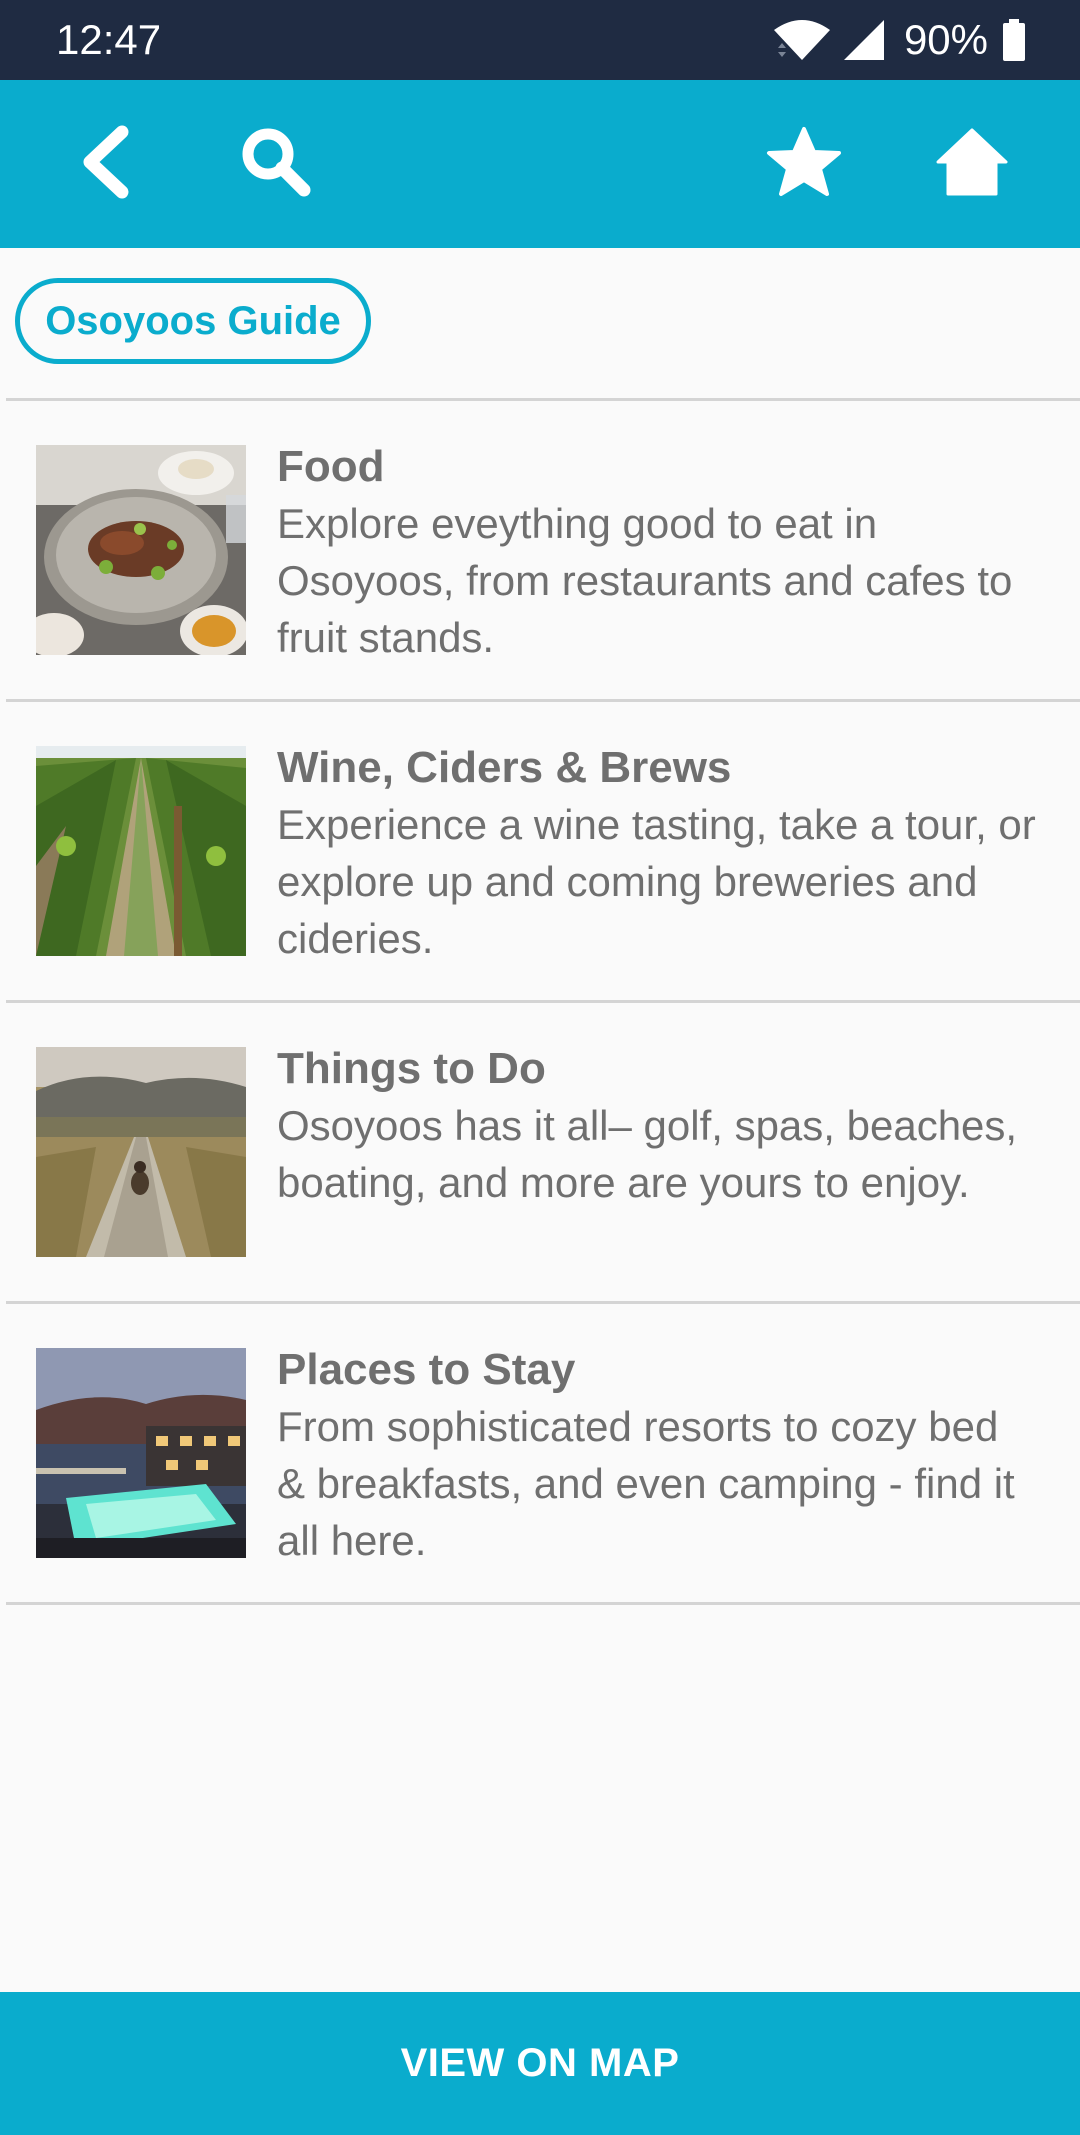  Describe the element at coordinates (540, 40) in the screenshot. I see `status-bar: 12:47 90%` at that location.